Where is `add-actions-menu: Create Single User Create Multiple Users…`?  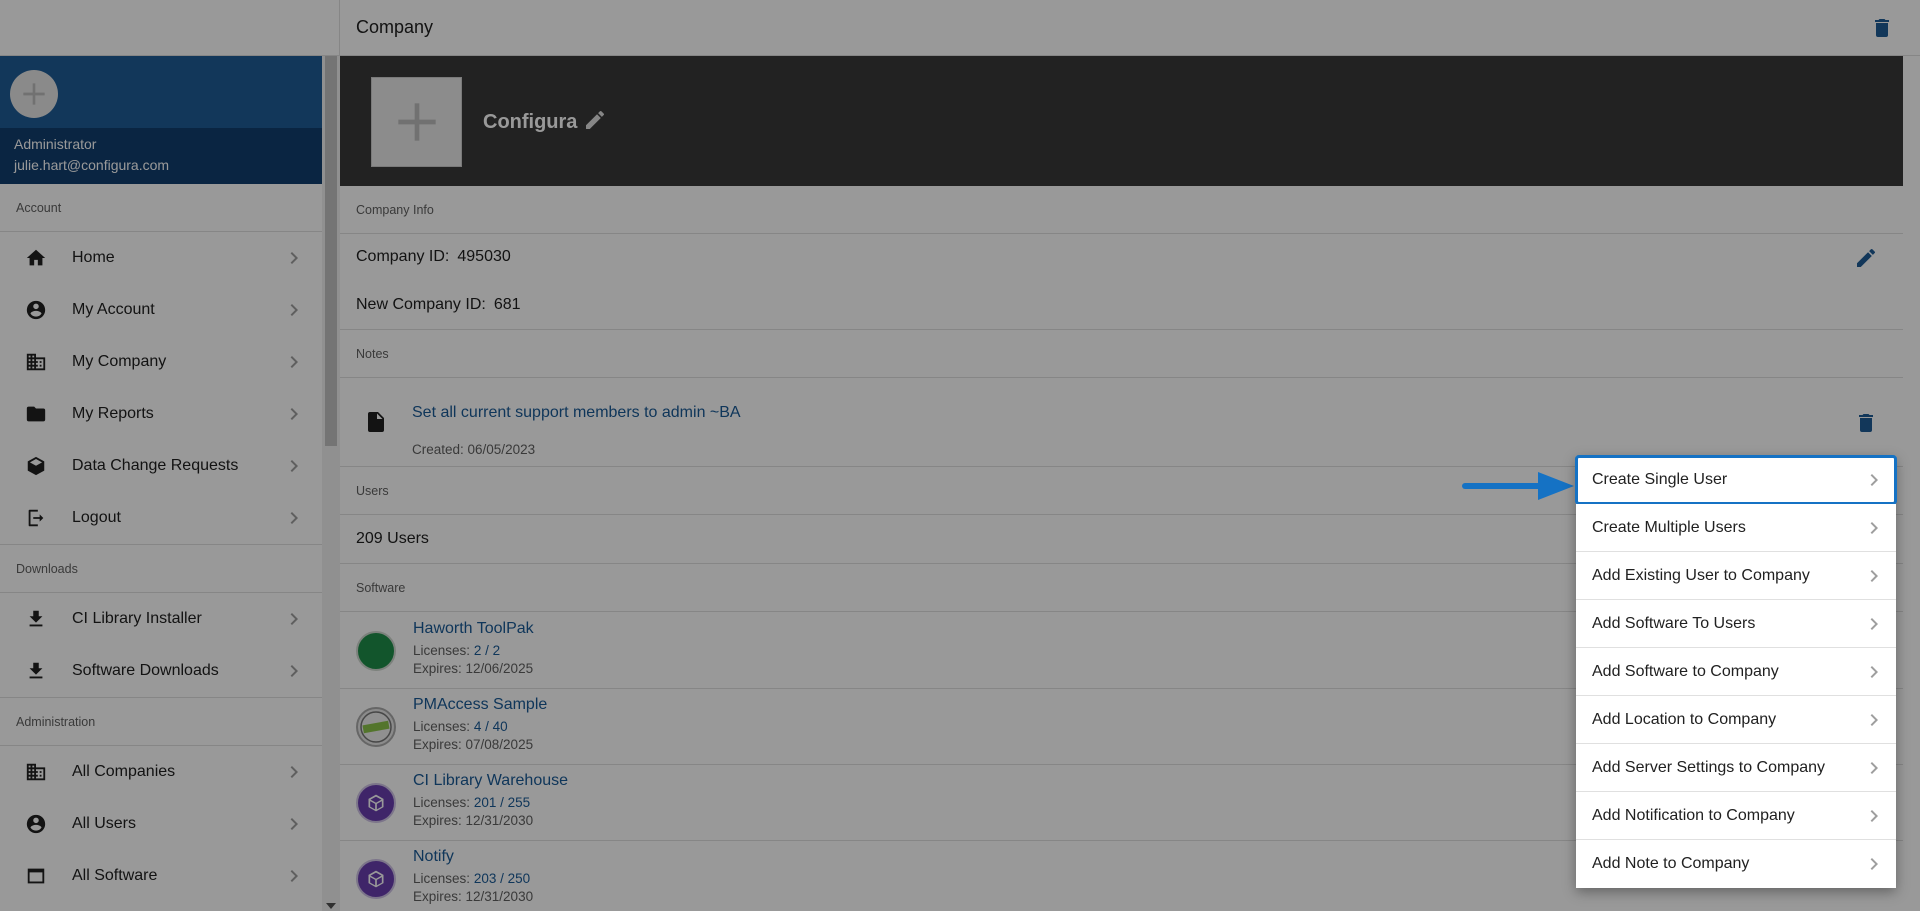
add-actions-menu: Create Single User Create Multiple Users… is located at coordinates (1736, 671).